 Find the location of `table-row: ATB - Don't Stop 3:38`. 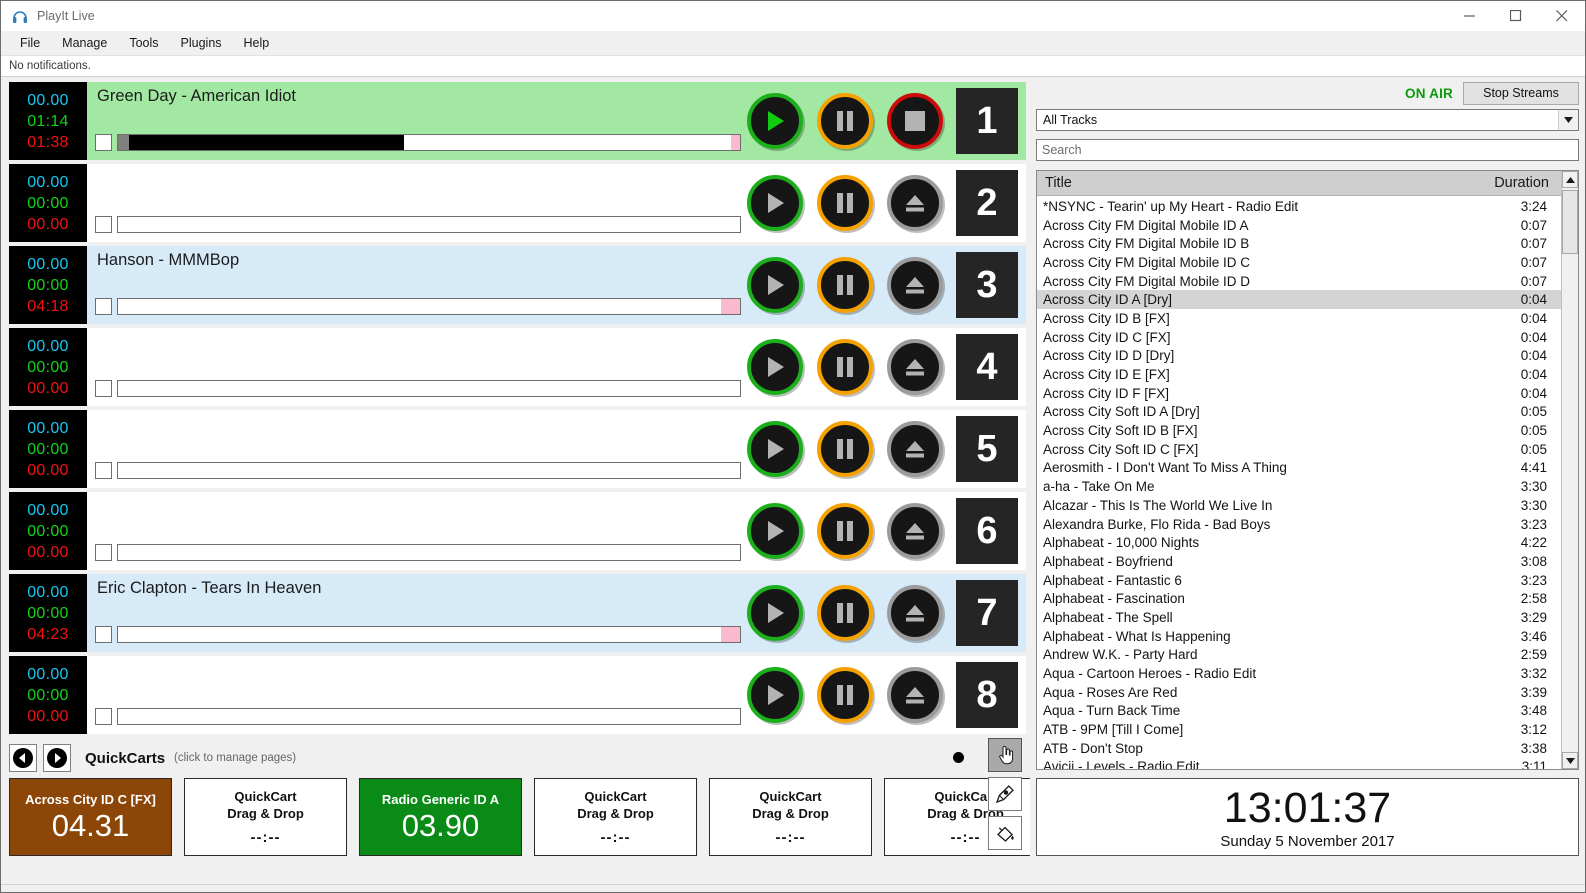

table-row: ATB - Don't Stop 3:38 is located at coordinates (1299, 748).